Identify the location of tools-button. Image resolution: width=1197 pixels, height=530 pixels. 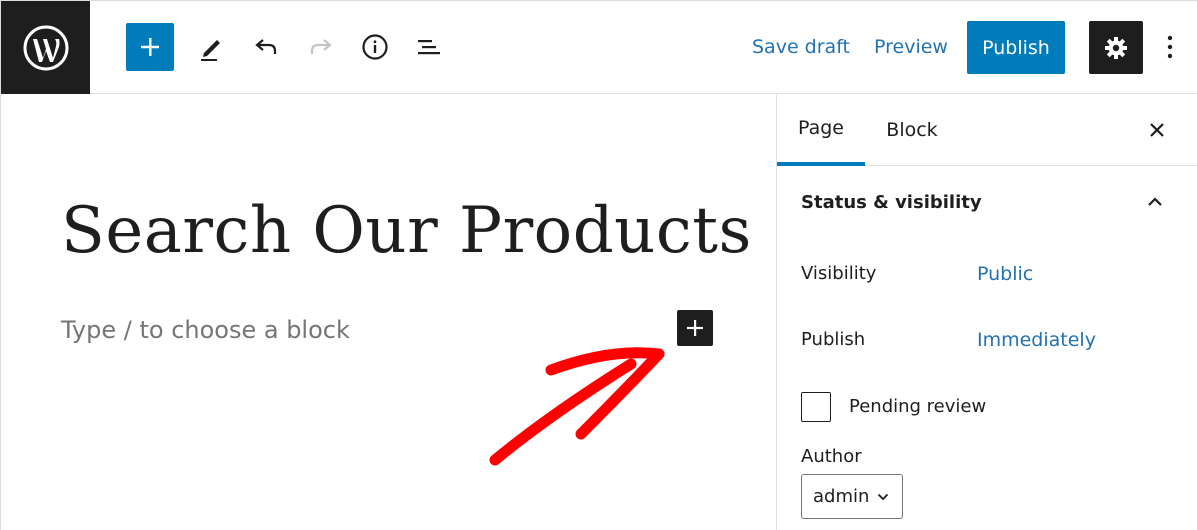
(211, 47).